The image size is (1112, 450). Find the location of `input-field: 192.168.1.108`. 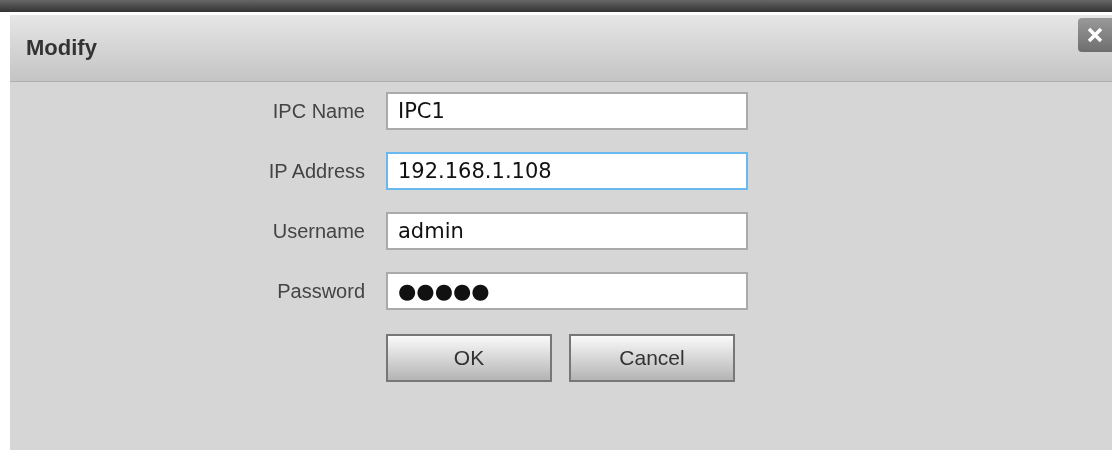

input-field: 192.168.1.108 is located at coordinates (567, 171).